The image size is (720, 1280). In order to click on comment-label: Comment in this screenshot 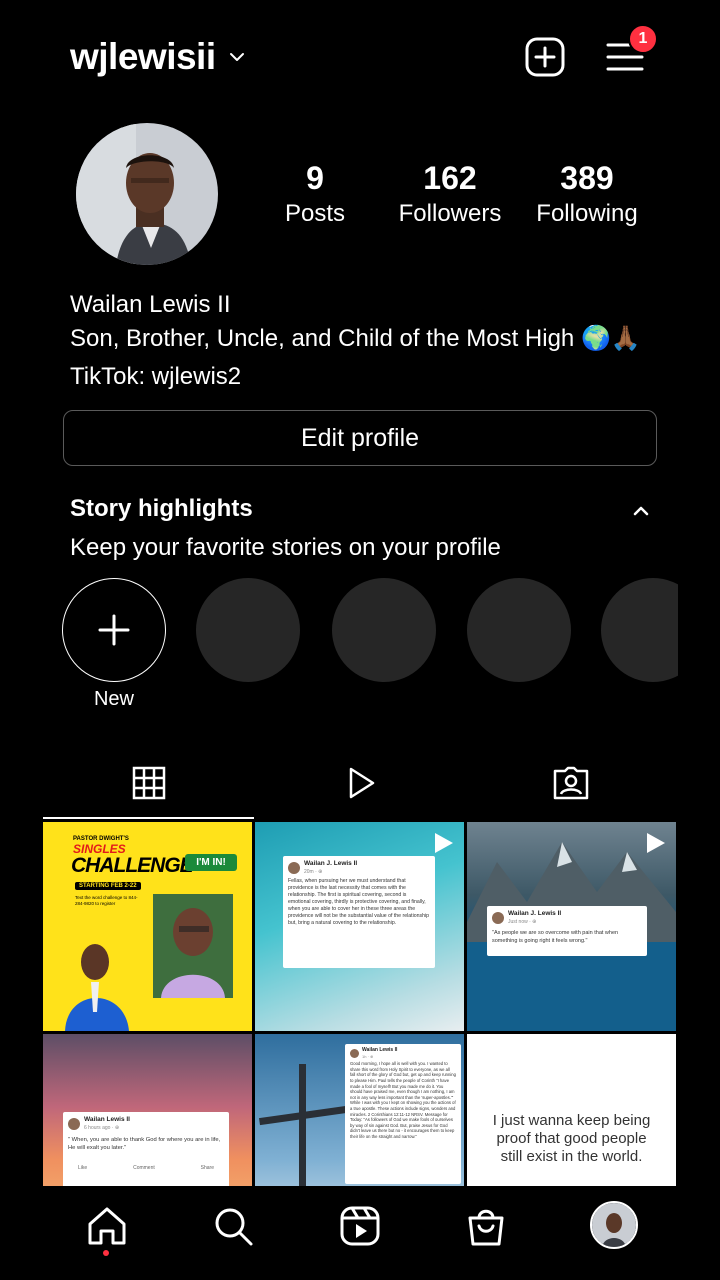, I will do `click(144, 1168)`.